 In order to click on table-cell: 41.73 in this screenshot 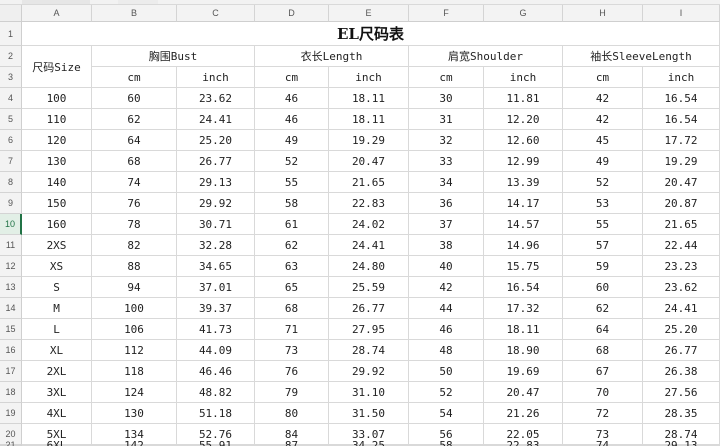, I will do `click(216, 329)`.